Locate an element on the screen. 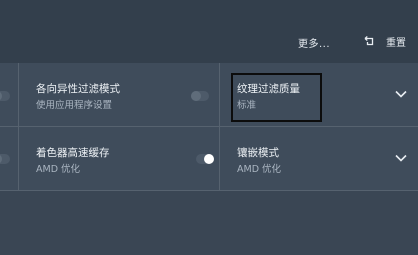 The image size is (418, 255). highlight-annotation-box is located at coordinates (276, 97).